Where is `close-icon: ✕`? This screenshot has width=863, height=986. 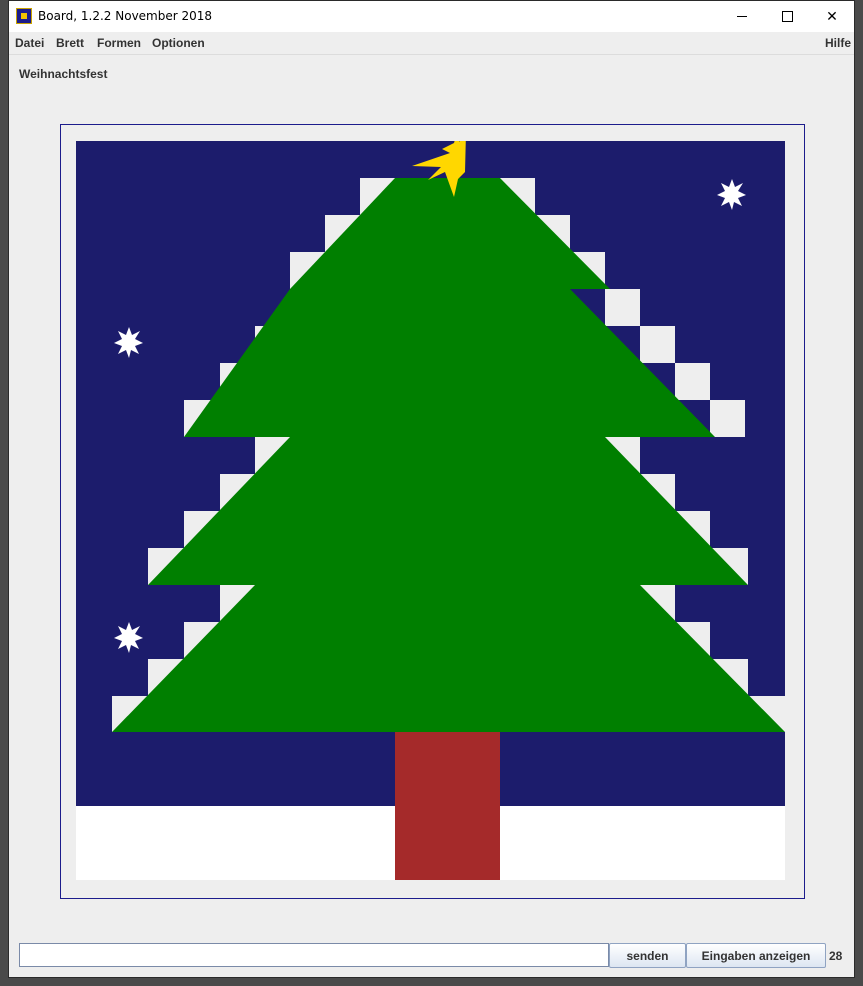
close-icon: ✕ is located at coordinates (832, 16).